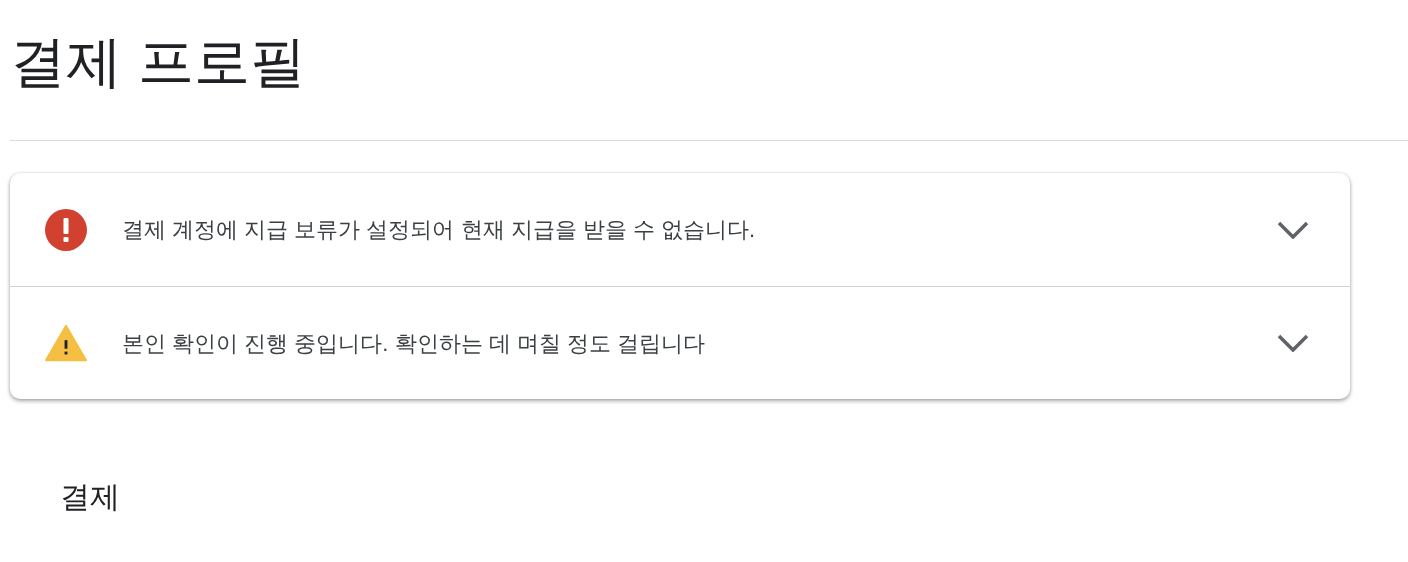 The image size is (1408, 562). What do you see at coordinates (158, 62) in the screenshot?
I see `page-title: 결제 프로필` at bounding box center [158, 62].